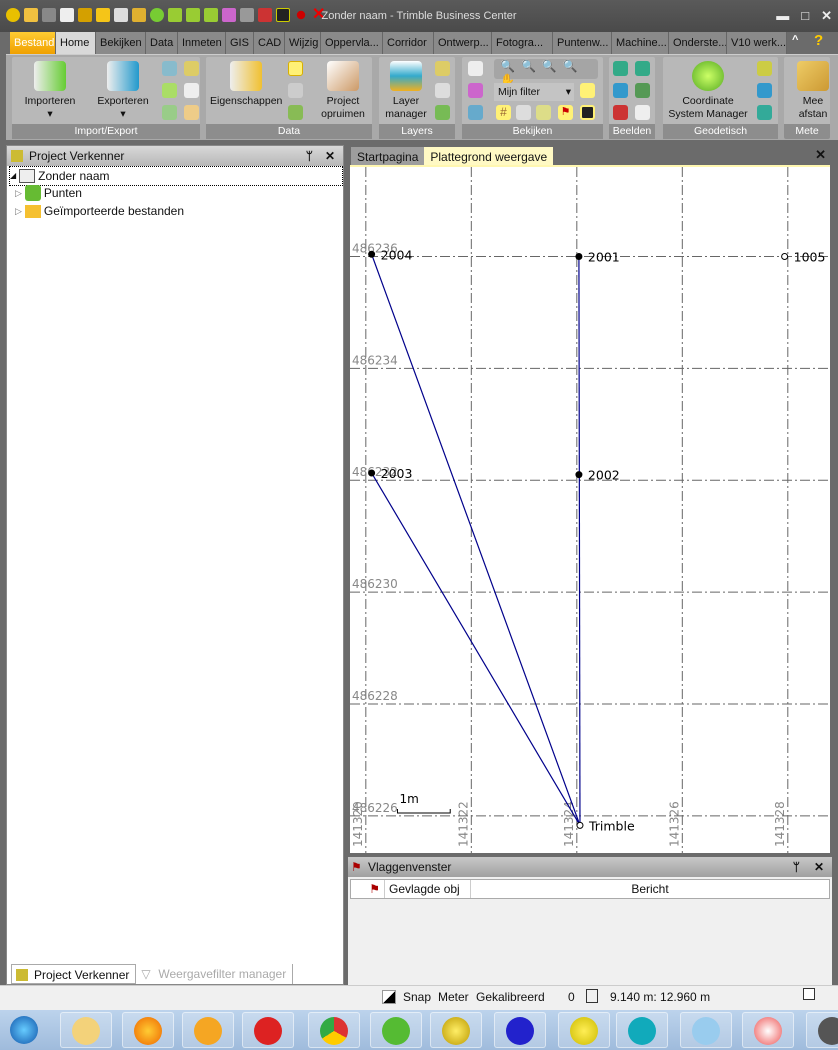  I want to click on layer2-icon, so click(442, 90).